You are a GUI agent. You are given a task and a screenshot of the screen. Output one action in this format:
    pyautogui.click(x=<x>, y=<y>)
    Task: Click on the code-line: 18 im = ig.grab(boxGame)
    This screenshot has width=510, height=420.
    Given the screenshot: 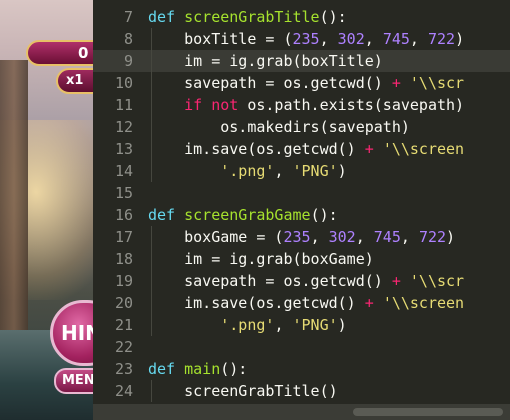 What is the action you would take?
    pyautogui.click(x=301, y=259)
    